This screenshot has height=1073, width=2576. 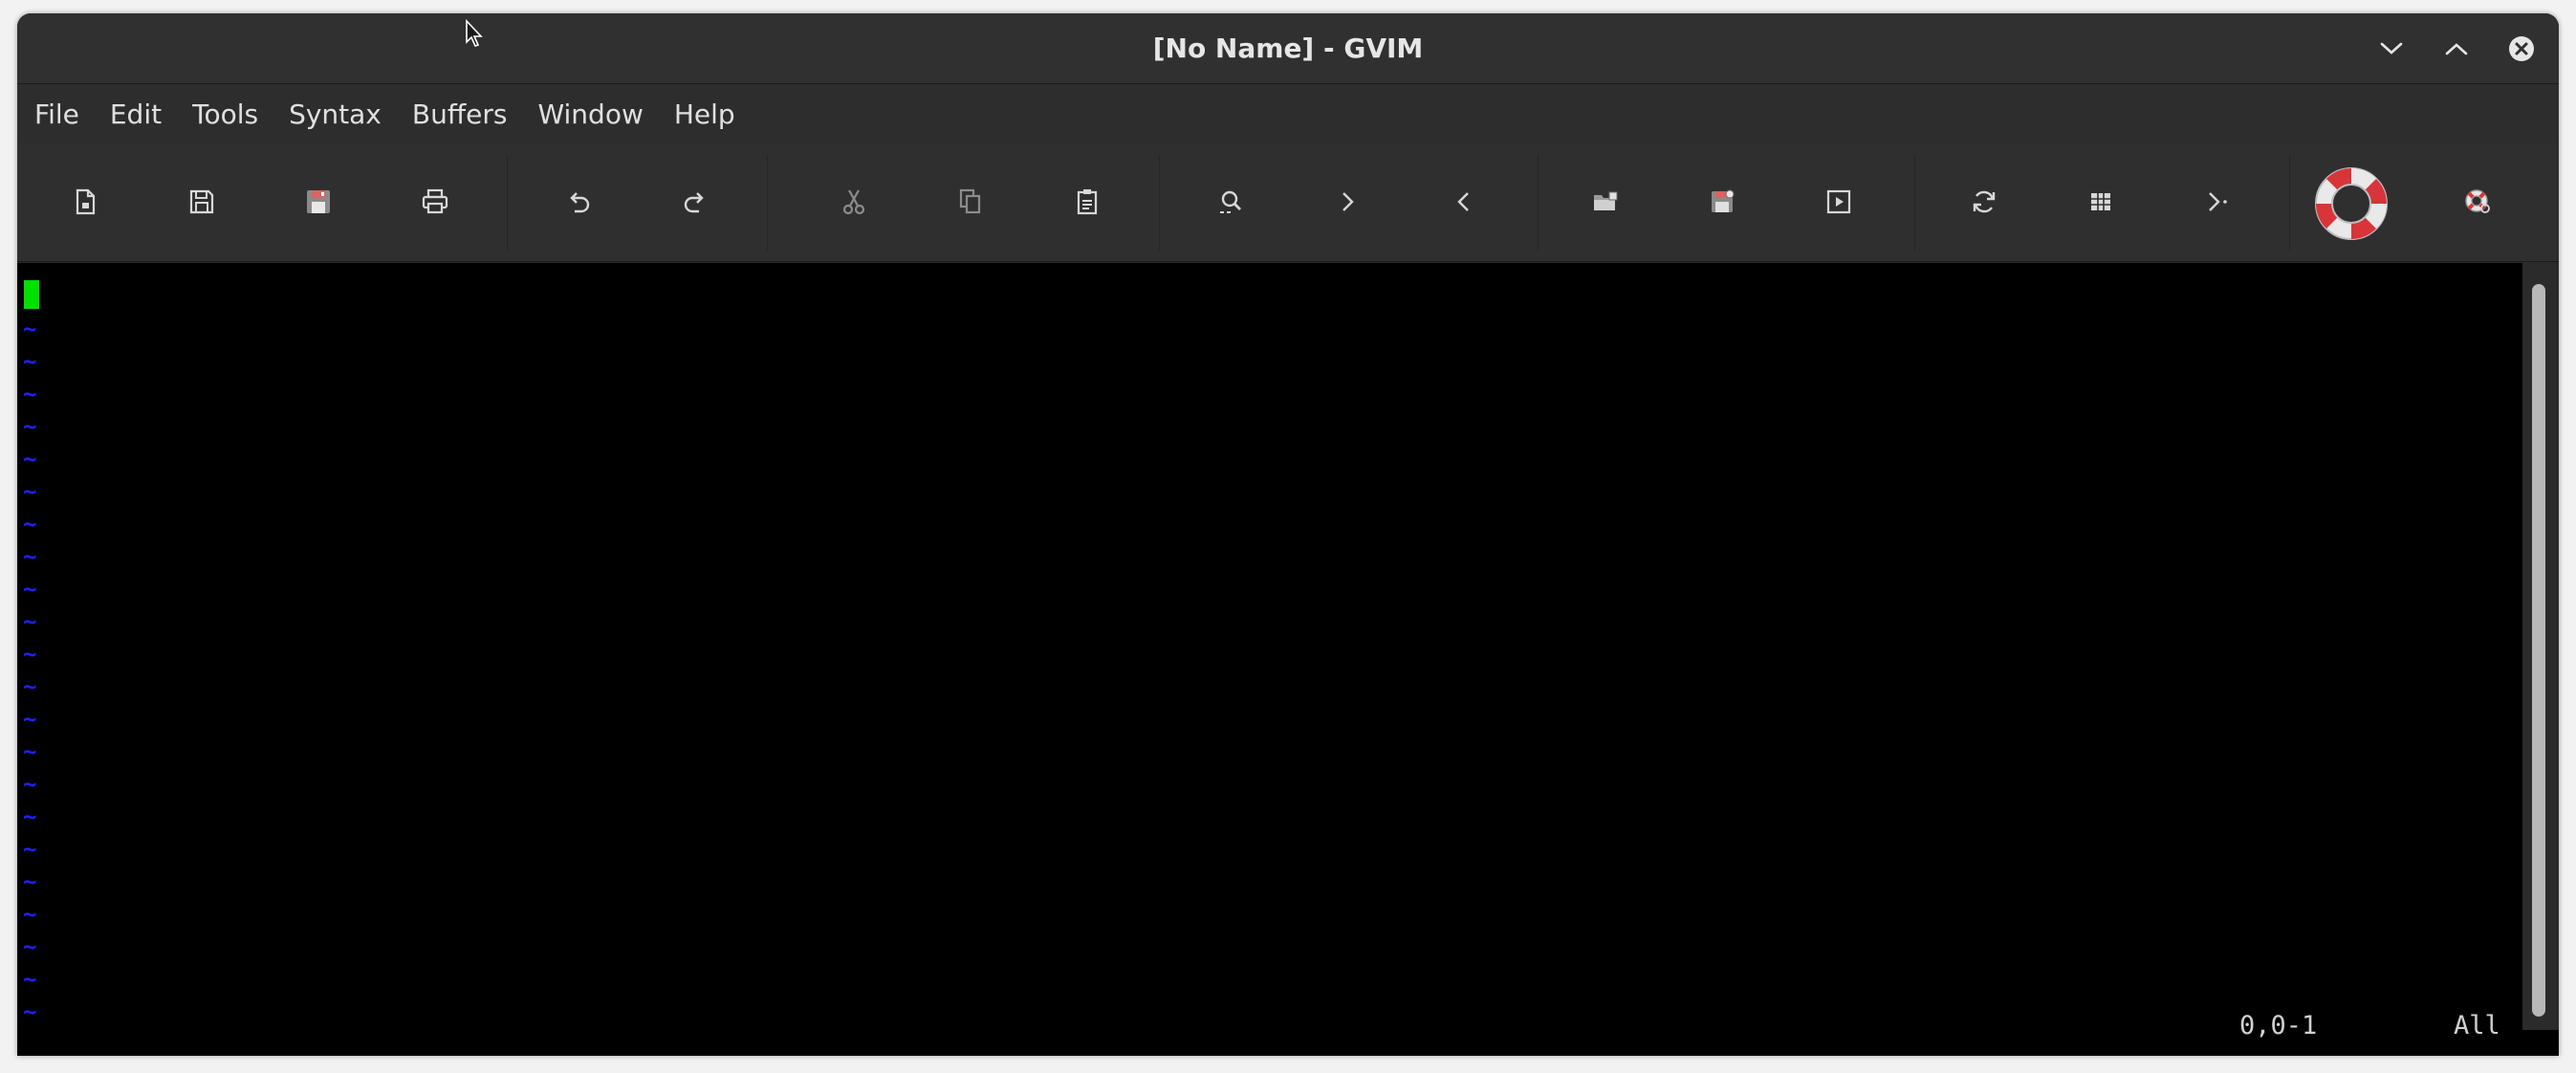 I want to click on make-button, so click(x=1984, y=201).